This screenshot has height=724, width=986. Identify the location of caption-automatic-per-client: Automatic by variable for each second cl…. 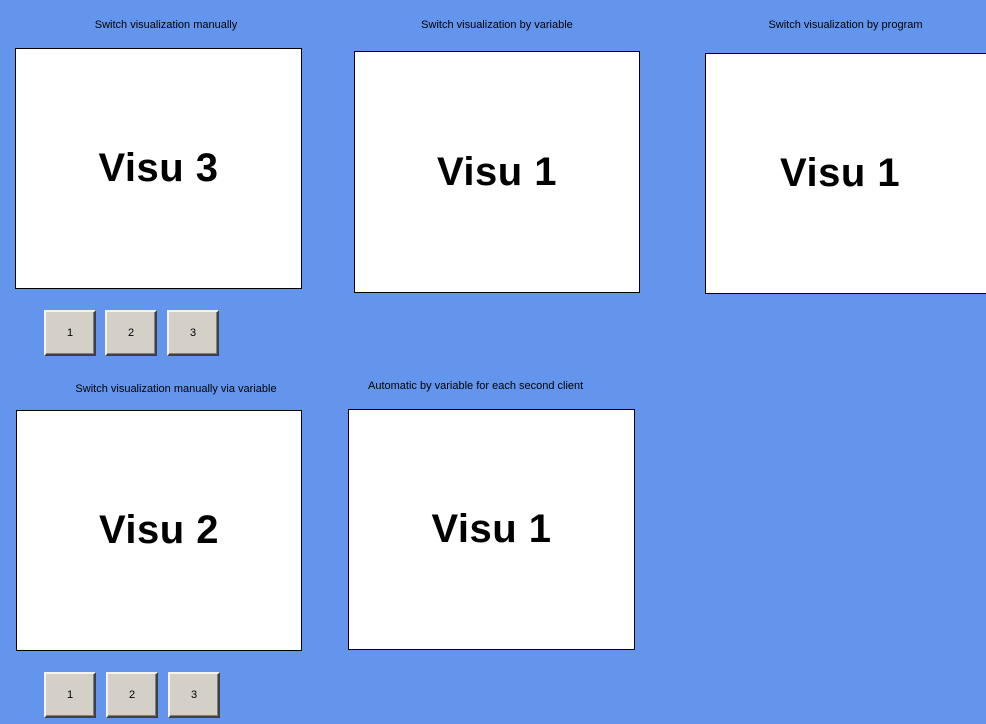
(476, 386).